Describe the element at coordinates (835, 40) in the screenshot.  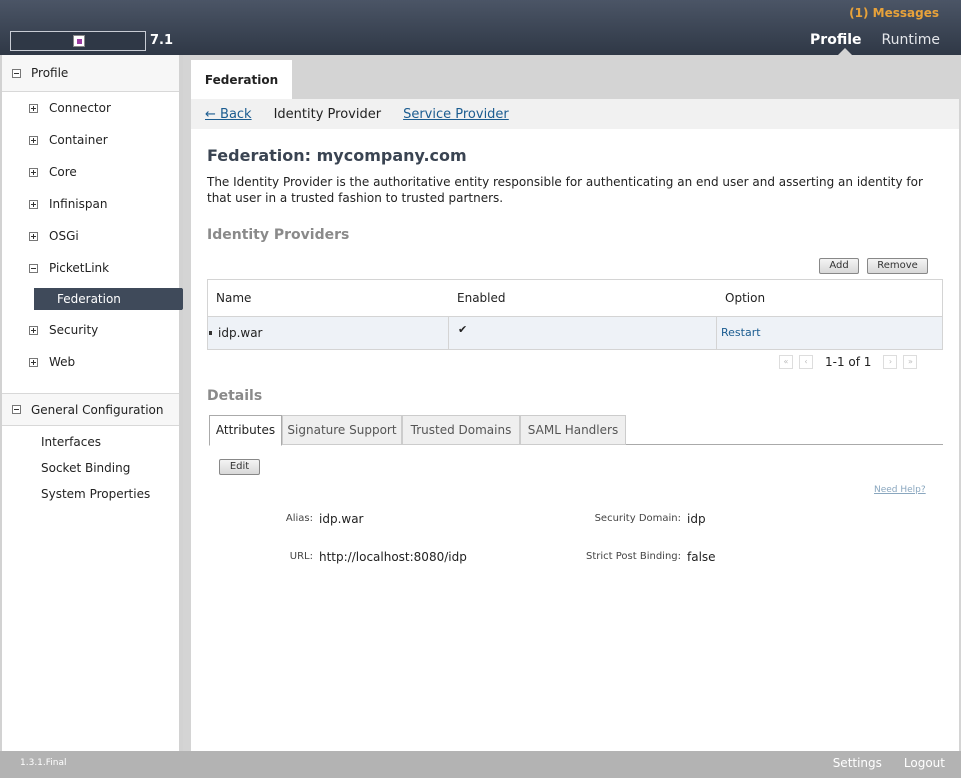
I see `nav-profile: Profile` at that location.